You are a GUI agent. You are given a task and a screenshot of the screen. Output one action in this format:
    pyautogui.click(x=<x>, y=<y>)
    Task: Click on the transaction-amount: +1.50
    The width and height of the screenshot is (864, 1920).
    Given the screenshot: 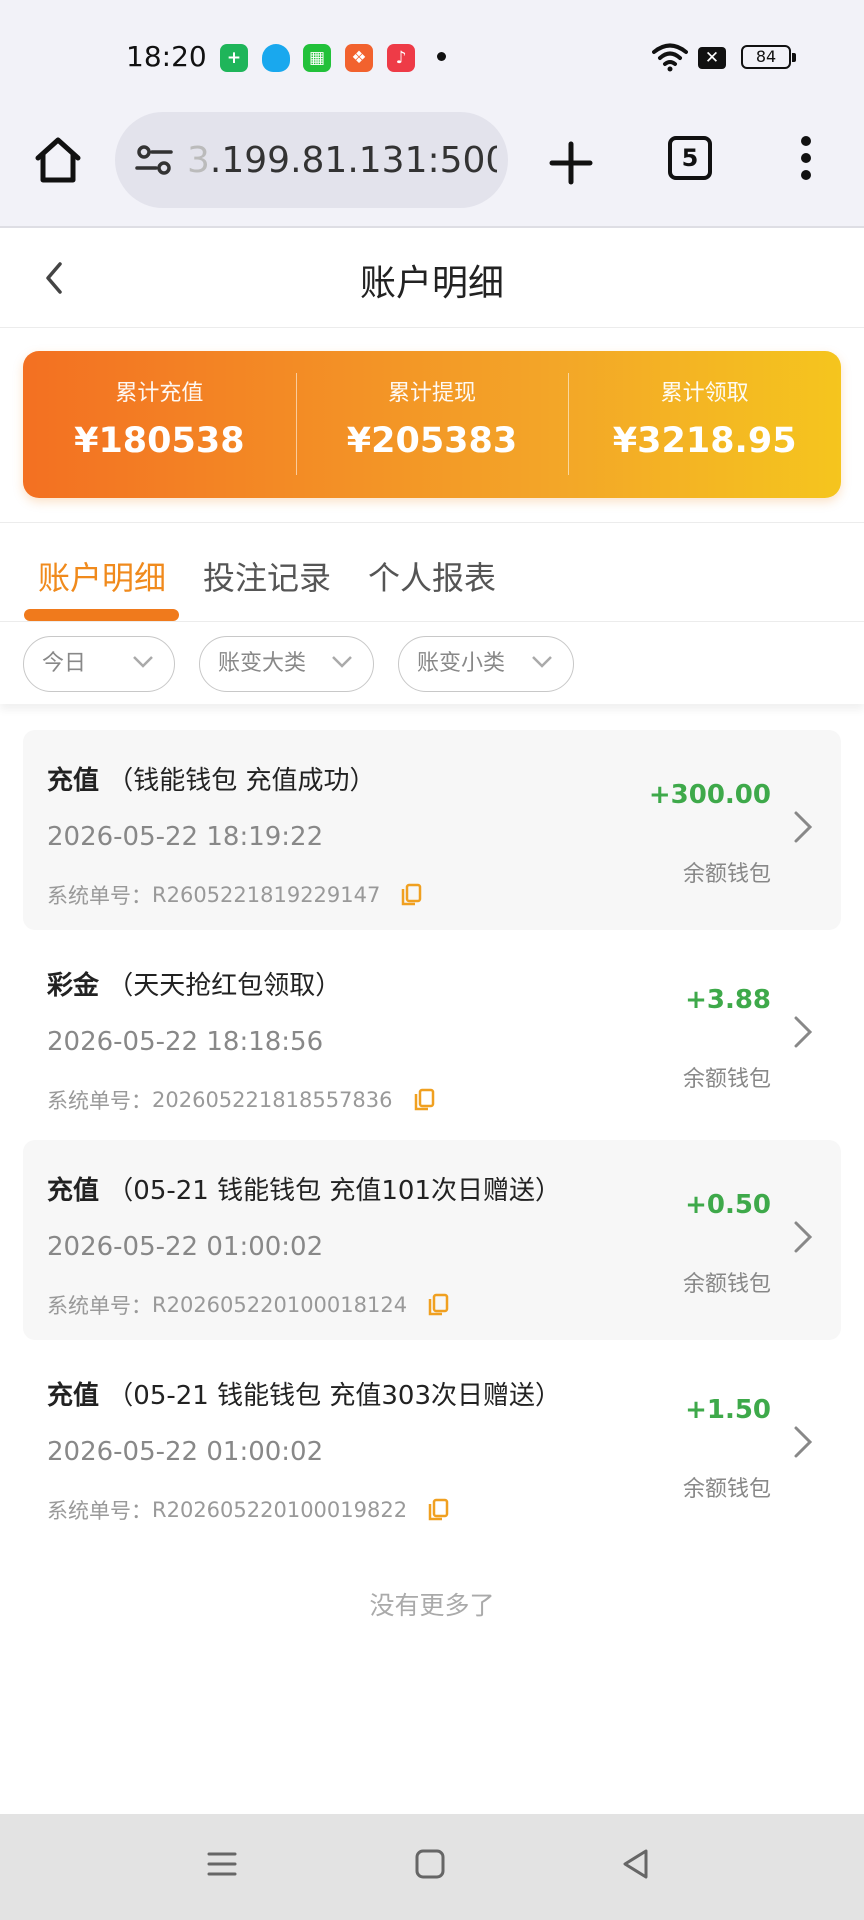 What is the action you would take?
    pyautogui.click(x=728, y=1410)
    